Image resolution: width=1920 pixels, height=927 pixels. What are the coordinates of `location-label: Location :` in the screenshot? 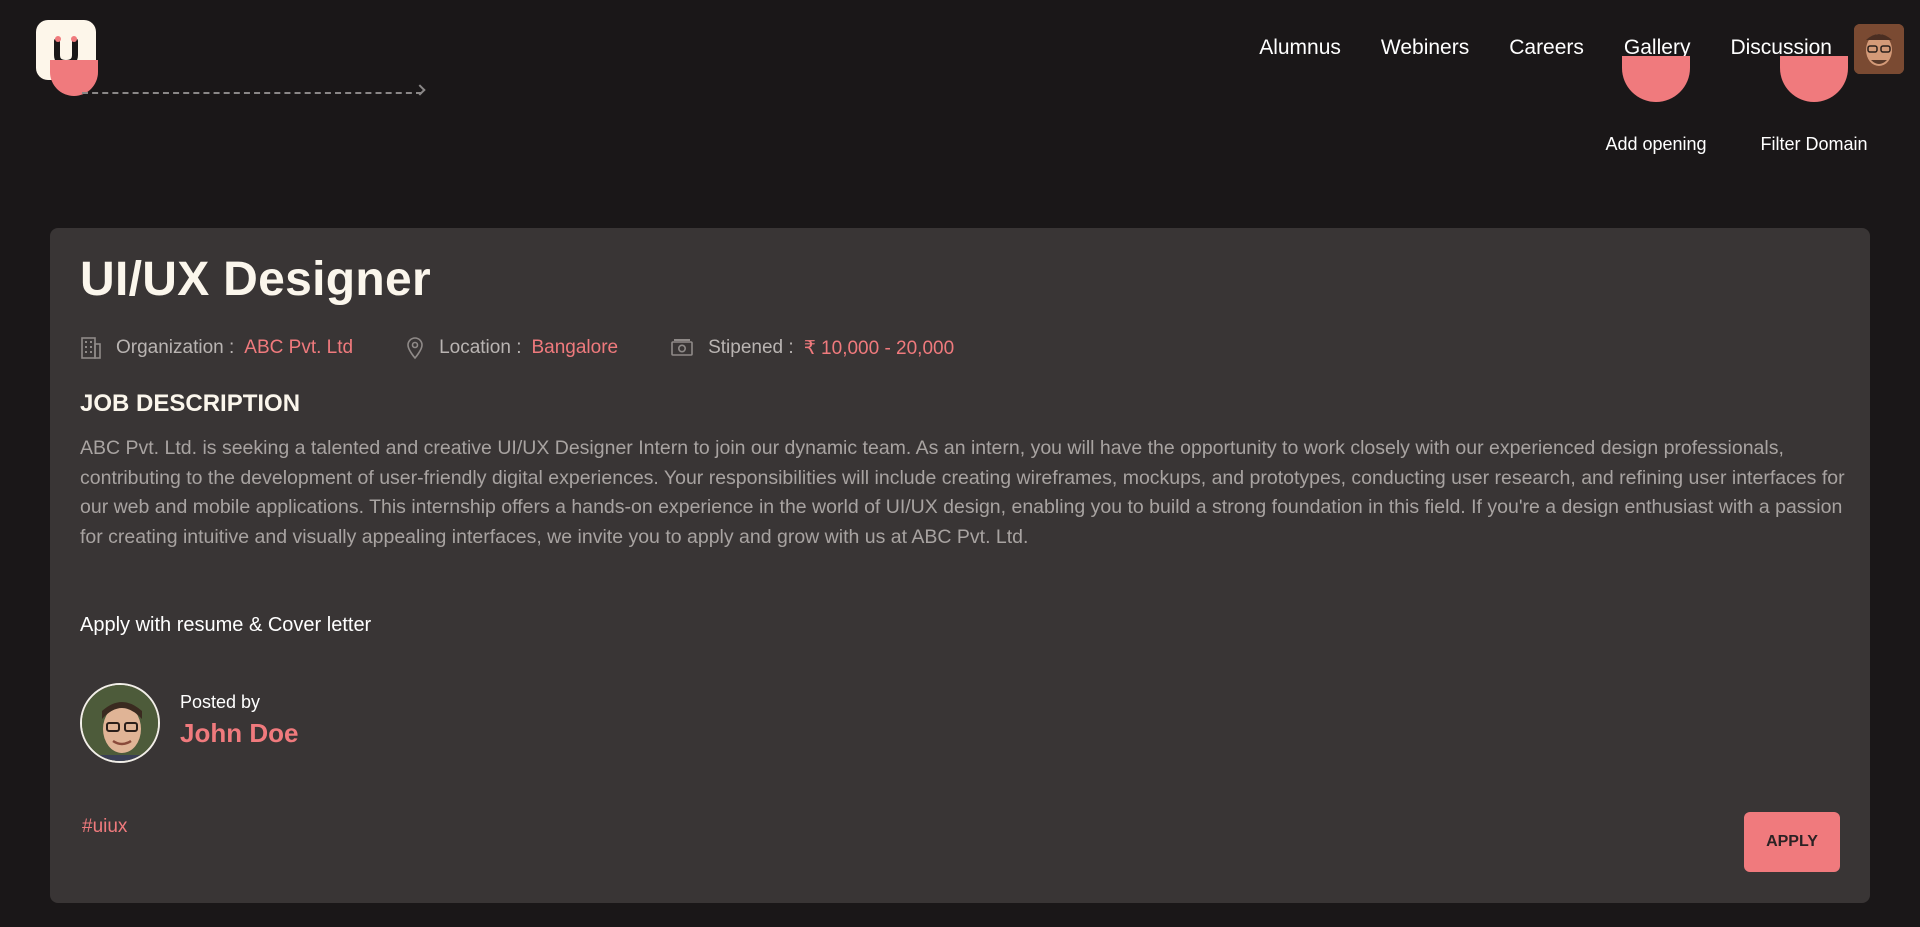 It's located at (480, 347).